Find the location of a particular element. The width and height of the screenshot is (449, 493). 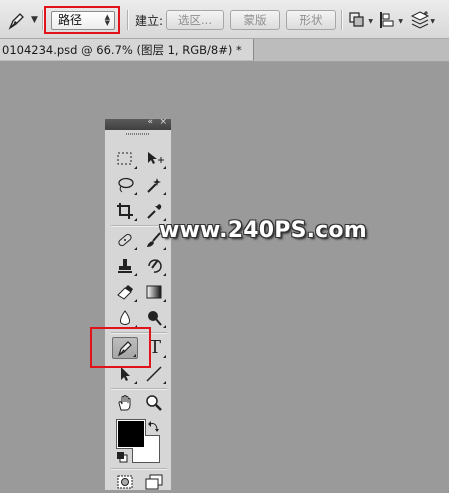

make-mask-button: 蒙版 is located at coordinates (255, 20).